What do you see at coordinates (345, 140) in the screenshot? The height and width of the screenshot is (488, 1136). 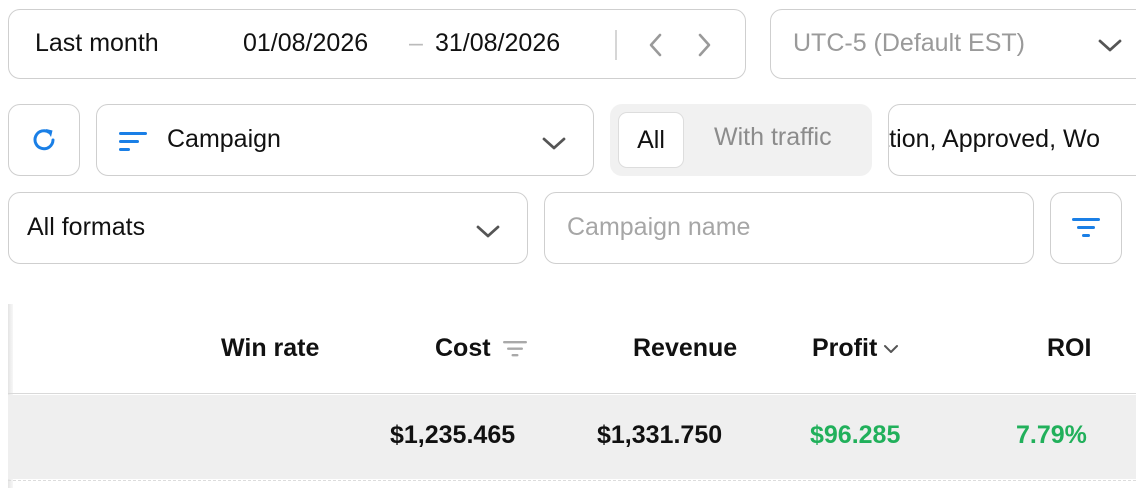 I see `group-by-select: Campaign` at bounding box center [345, 140].